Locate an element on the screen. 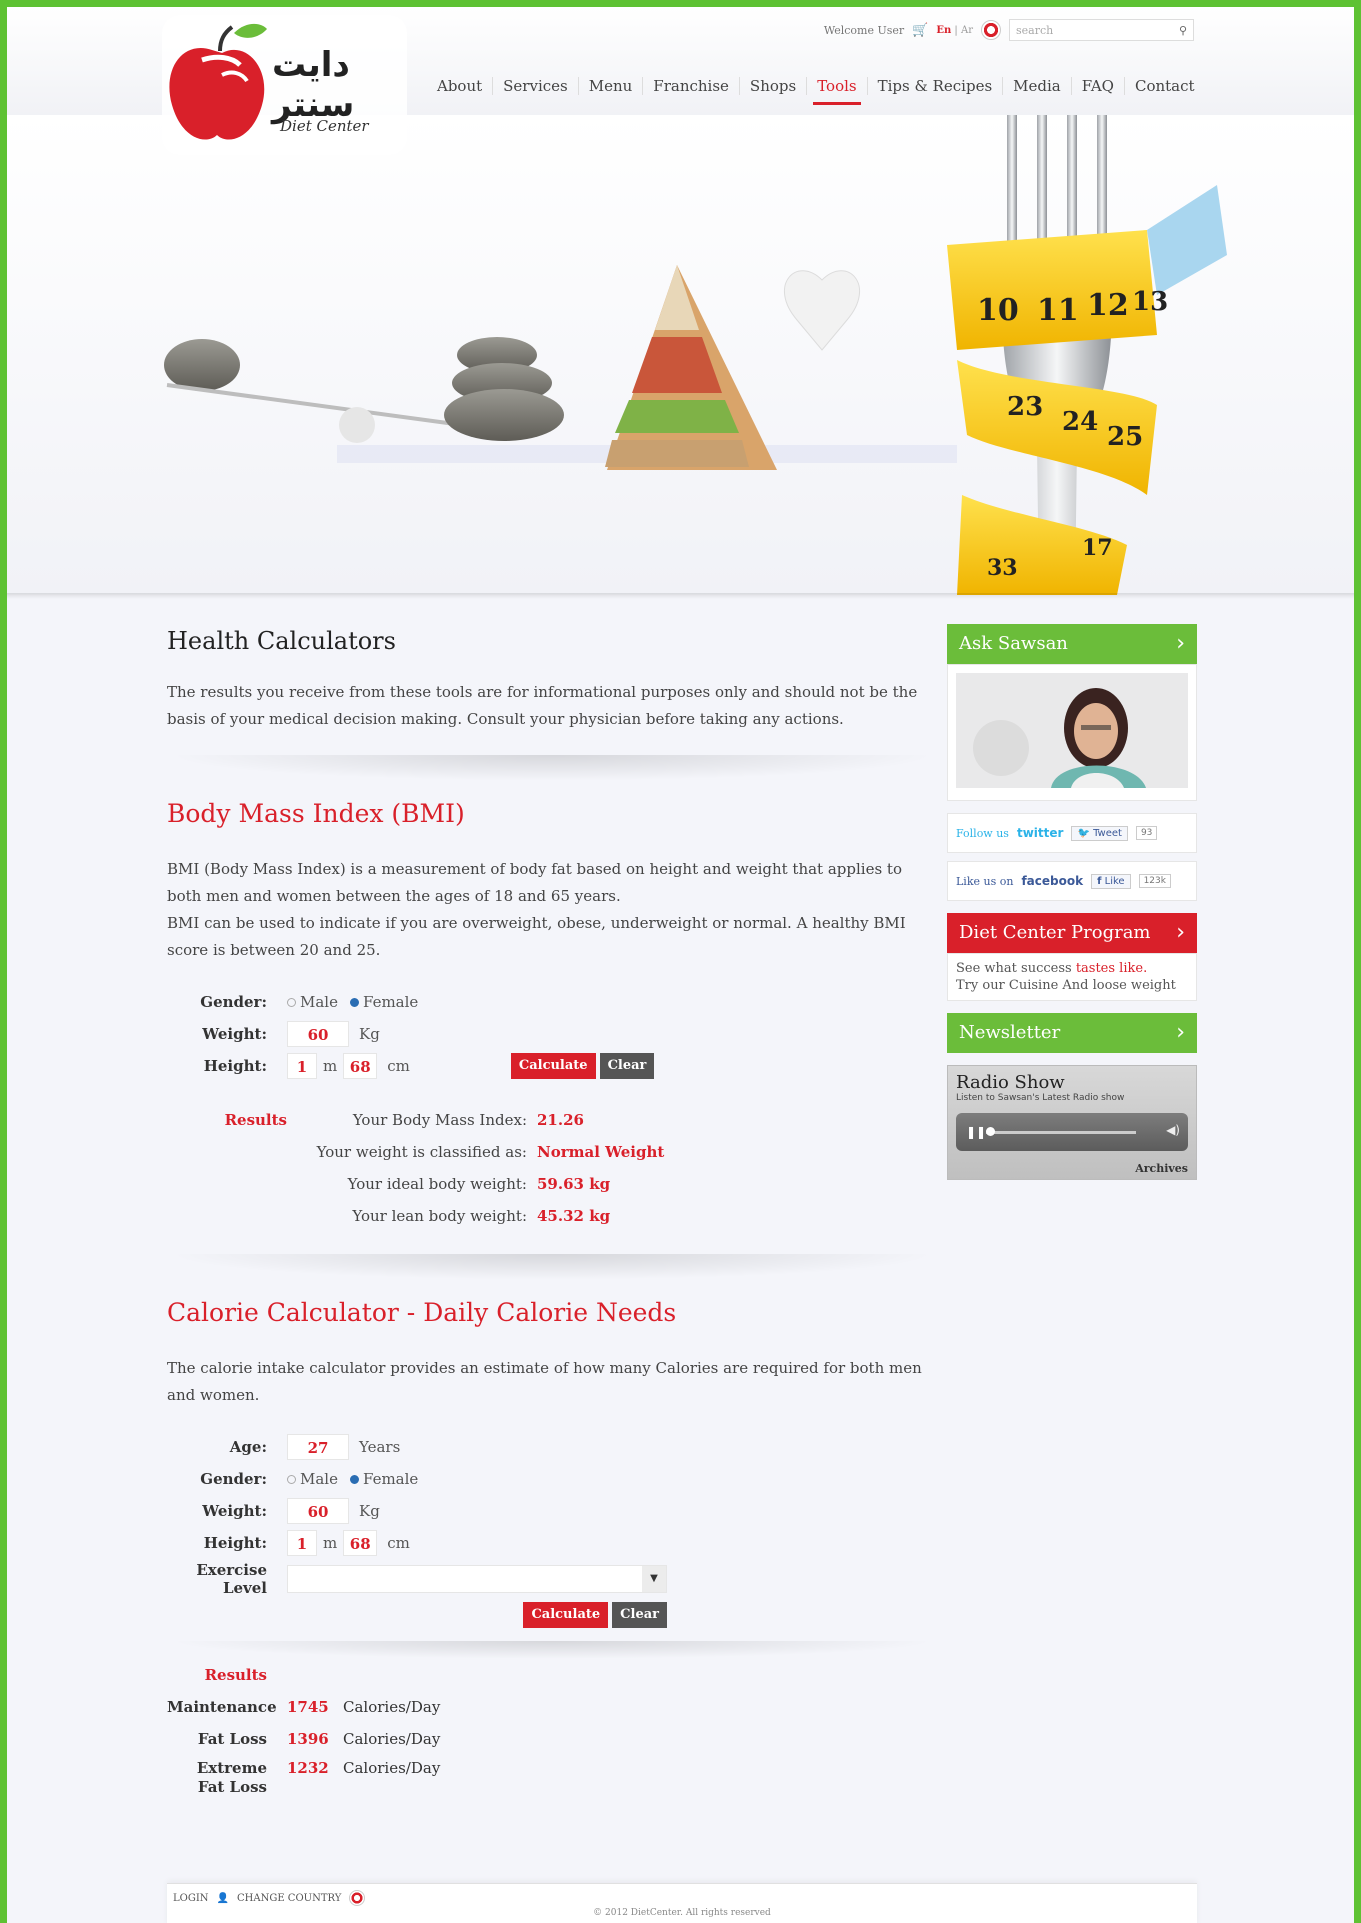 The height and width of the screenshot is (1923, 1361). progress-knob is located at coordinates (990, 1131).